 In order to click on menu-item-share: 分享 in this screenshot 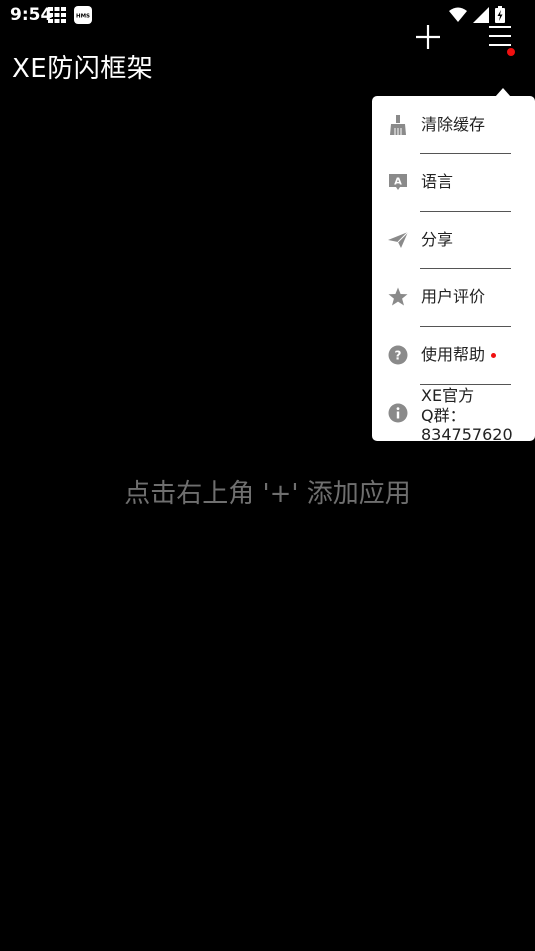, I will do `click(453, 240)`.